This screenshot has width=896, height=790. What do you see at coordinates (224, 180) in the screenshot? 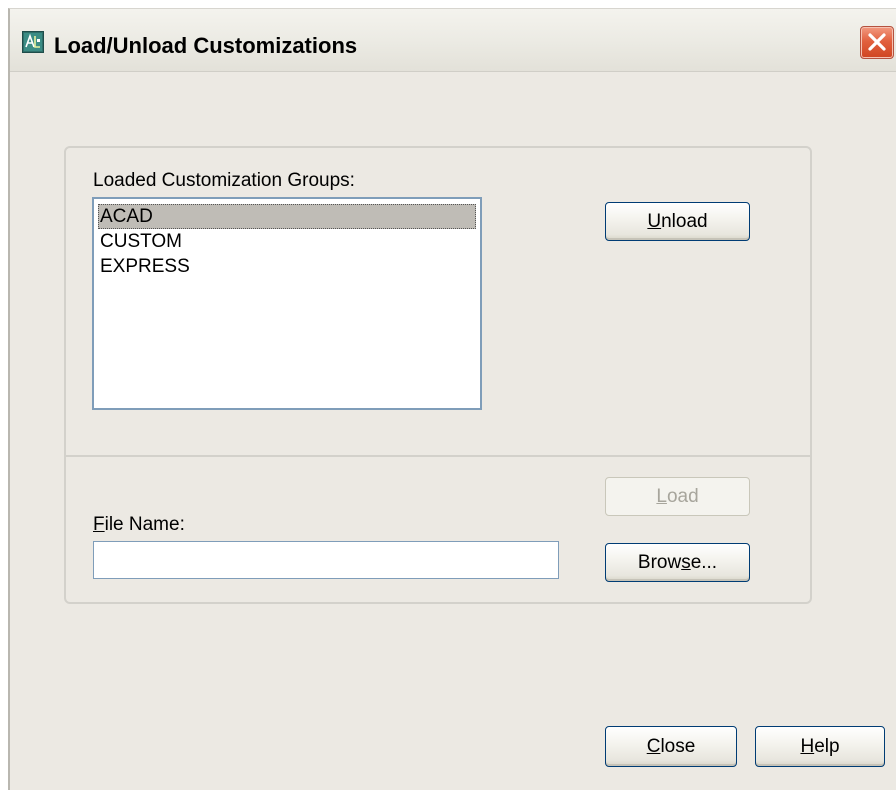
I see `loaded-groups-label: Loaded Customization Groups:` at bounding box center [224, 180].